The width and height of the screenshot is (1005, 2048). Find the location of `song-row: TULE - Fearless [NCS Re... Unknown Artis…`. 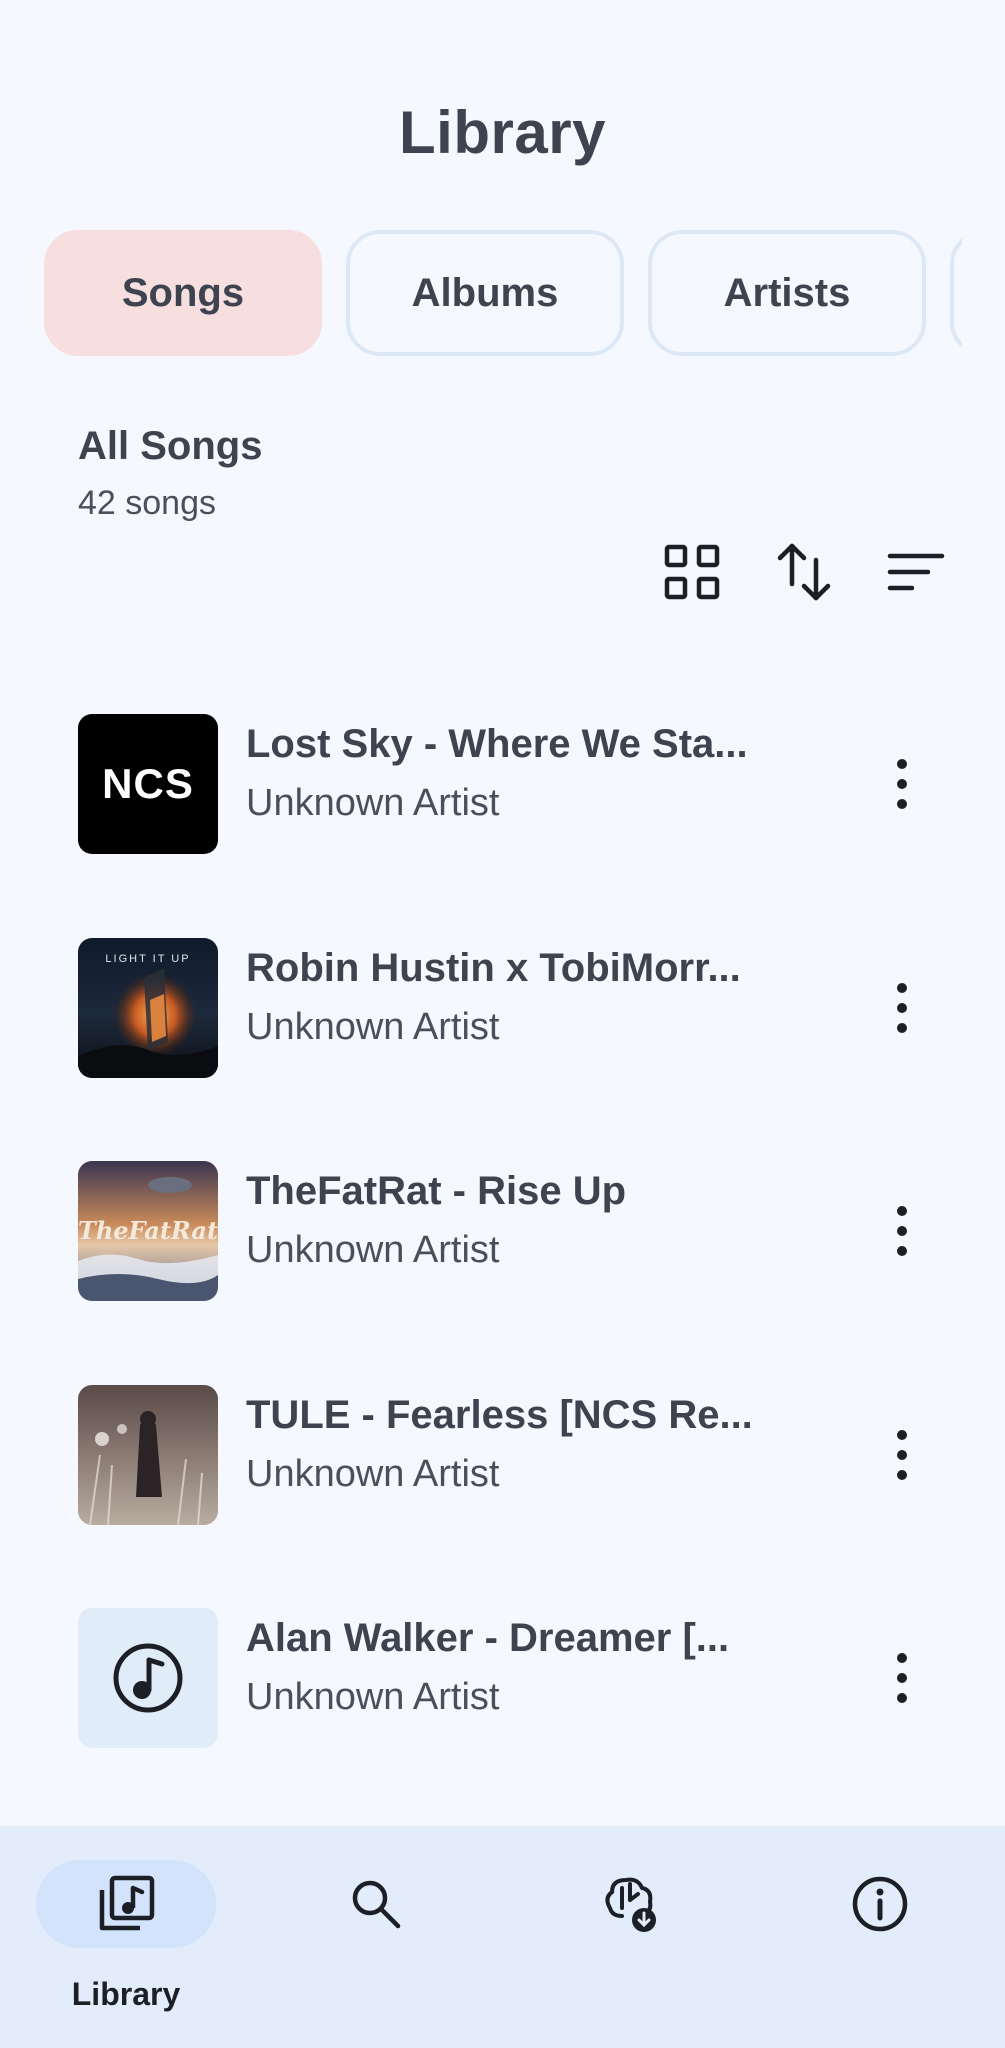

song-row: TULE - Fearless [NCS Re... Unknown Artis… is located at coordinates (502, 1455).